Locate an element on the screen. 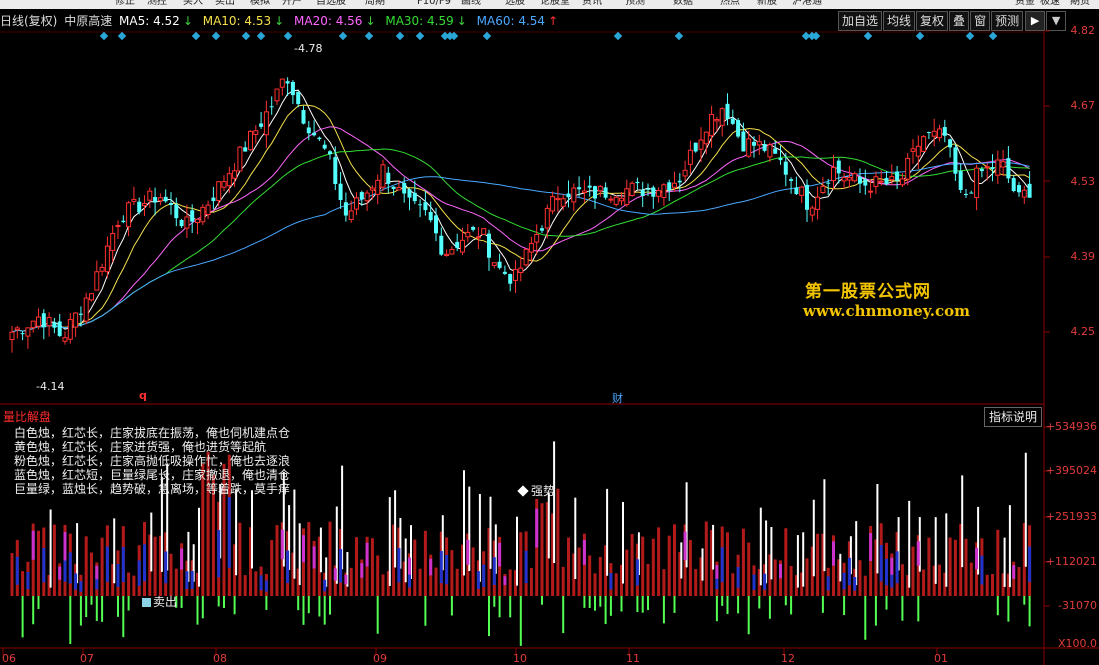  volume-axis-label: -31070 is located at coordinates (1077, 605).